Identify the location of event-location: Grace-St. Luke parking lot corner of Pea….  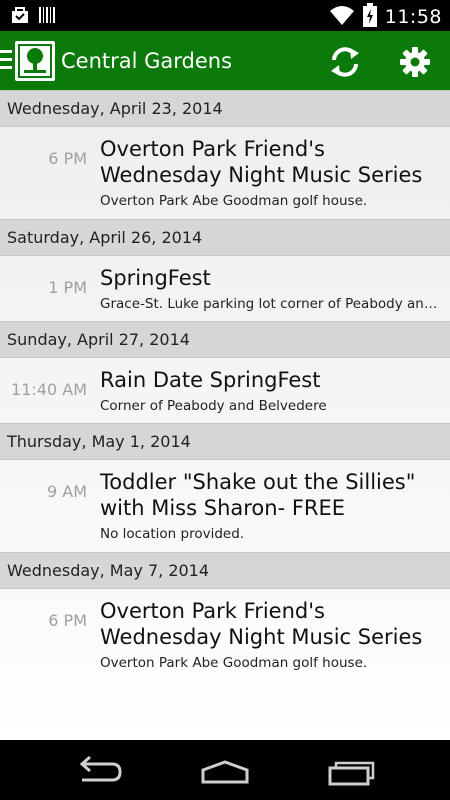
(271, 304).